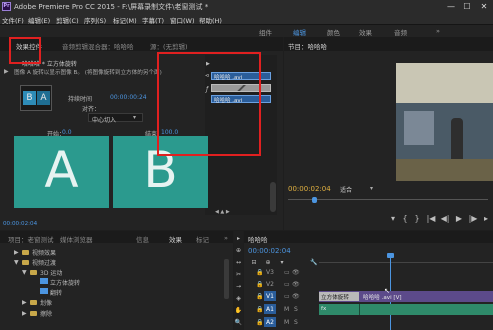  What do you see at coordinates (258, 239) in the screenshot?
I see `tab-sequence: 哈哈哈` at bounding box center [258, 239].